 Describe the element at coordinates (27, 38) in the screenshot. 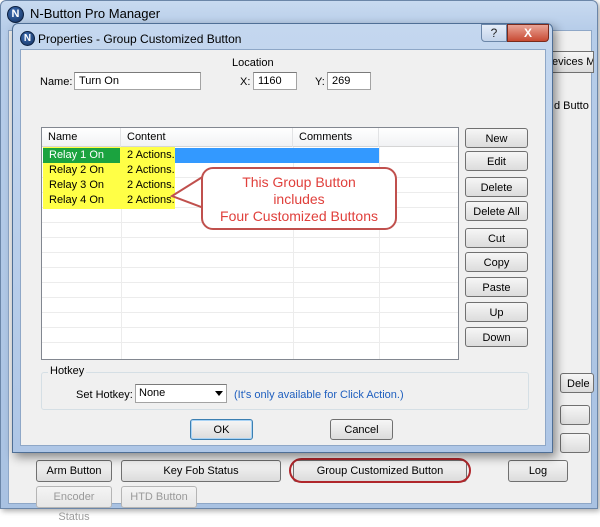

I see `dialog-logo-icon: N` at that location.